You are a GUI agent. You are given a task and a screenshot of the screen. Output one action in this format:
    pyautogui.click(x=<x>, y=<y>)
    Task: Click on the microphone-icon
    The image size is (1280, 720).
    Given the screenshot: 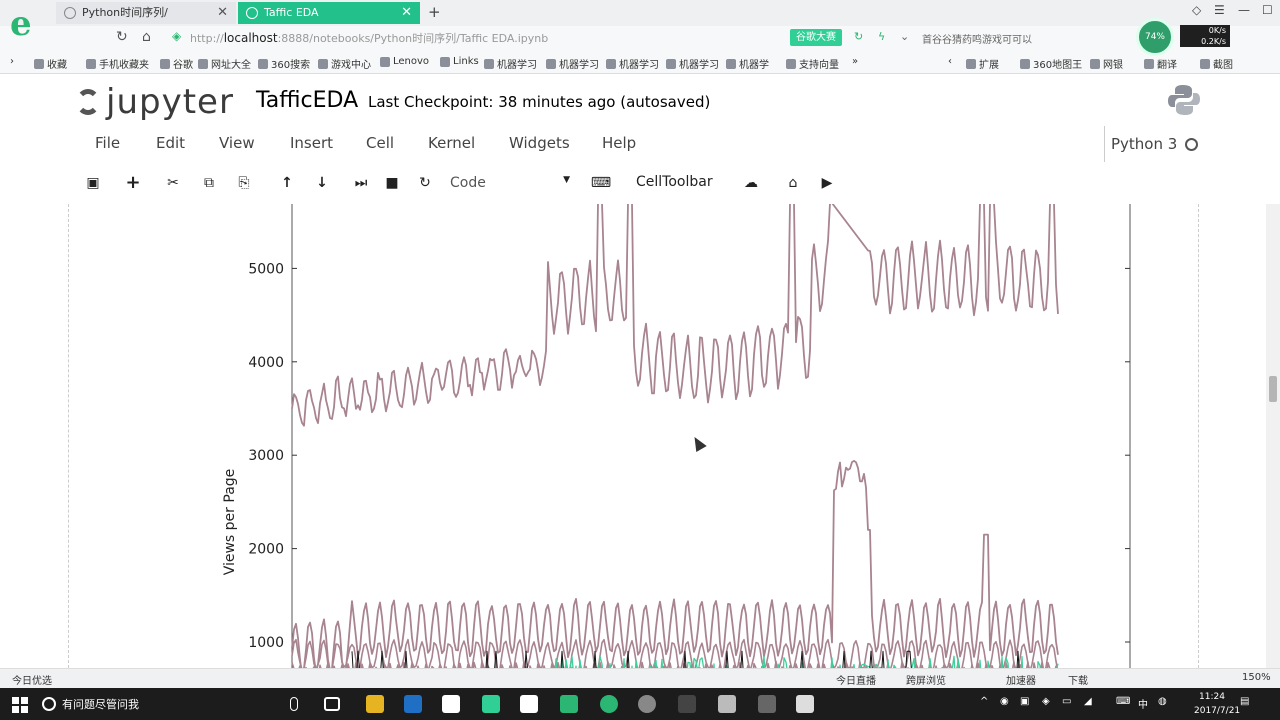 What is the action you would take?
    pyautogui.click(x=294, y=704)
    